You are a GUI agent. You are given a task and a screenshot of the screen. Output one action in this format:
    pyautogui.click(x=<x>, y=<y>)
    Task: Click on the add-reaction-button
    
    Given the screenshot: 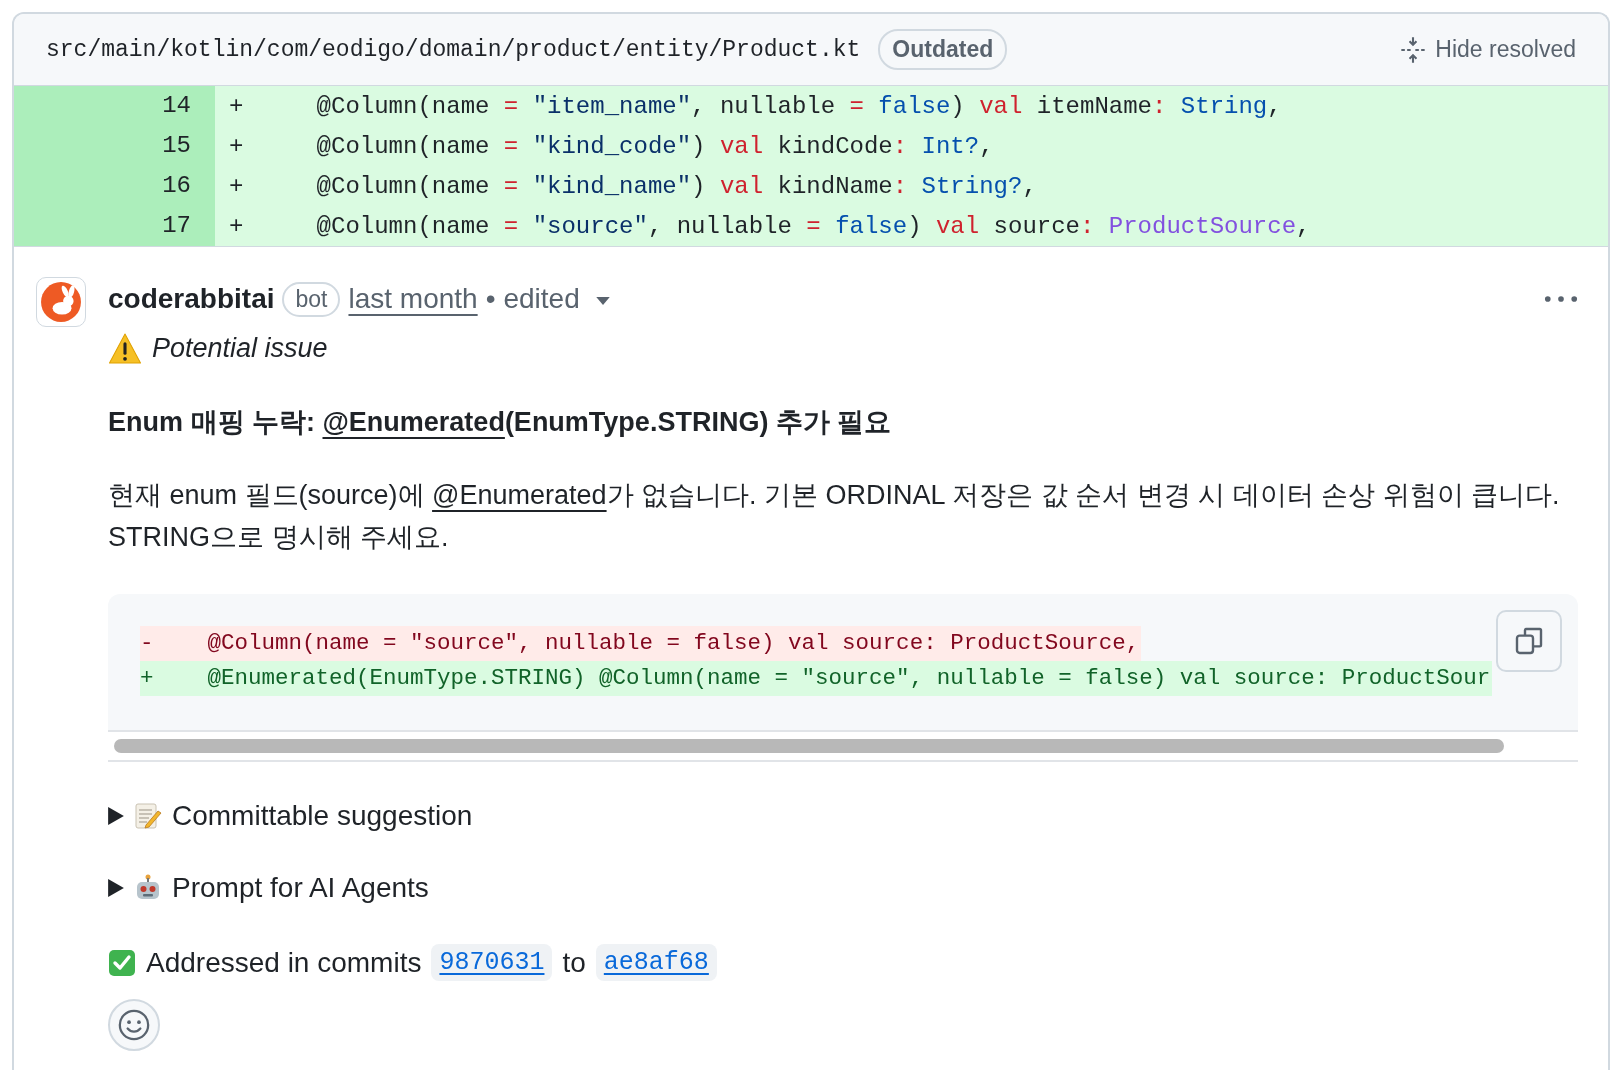 What is the action you would take?
    pyautogui.click(x=134, y=1025)
    